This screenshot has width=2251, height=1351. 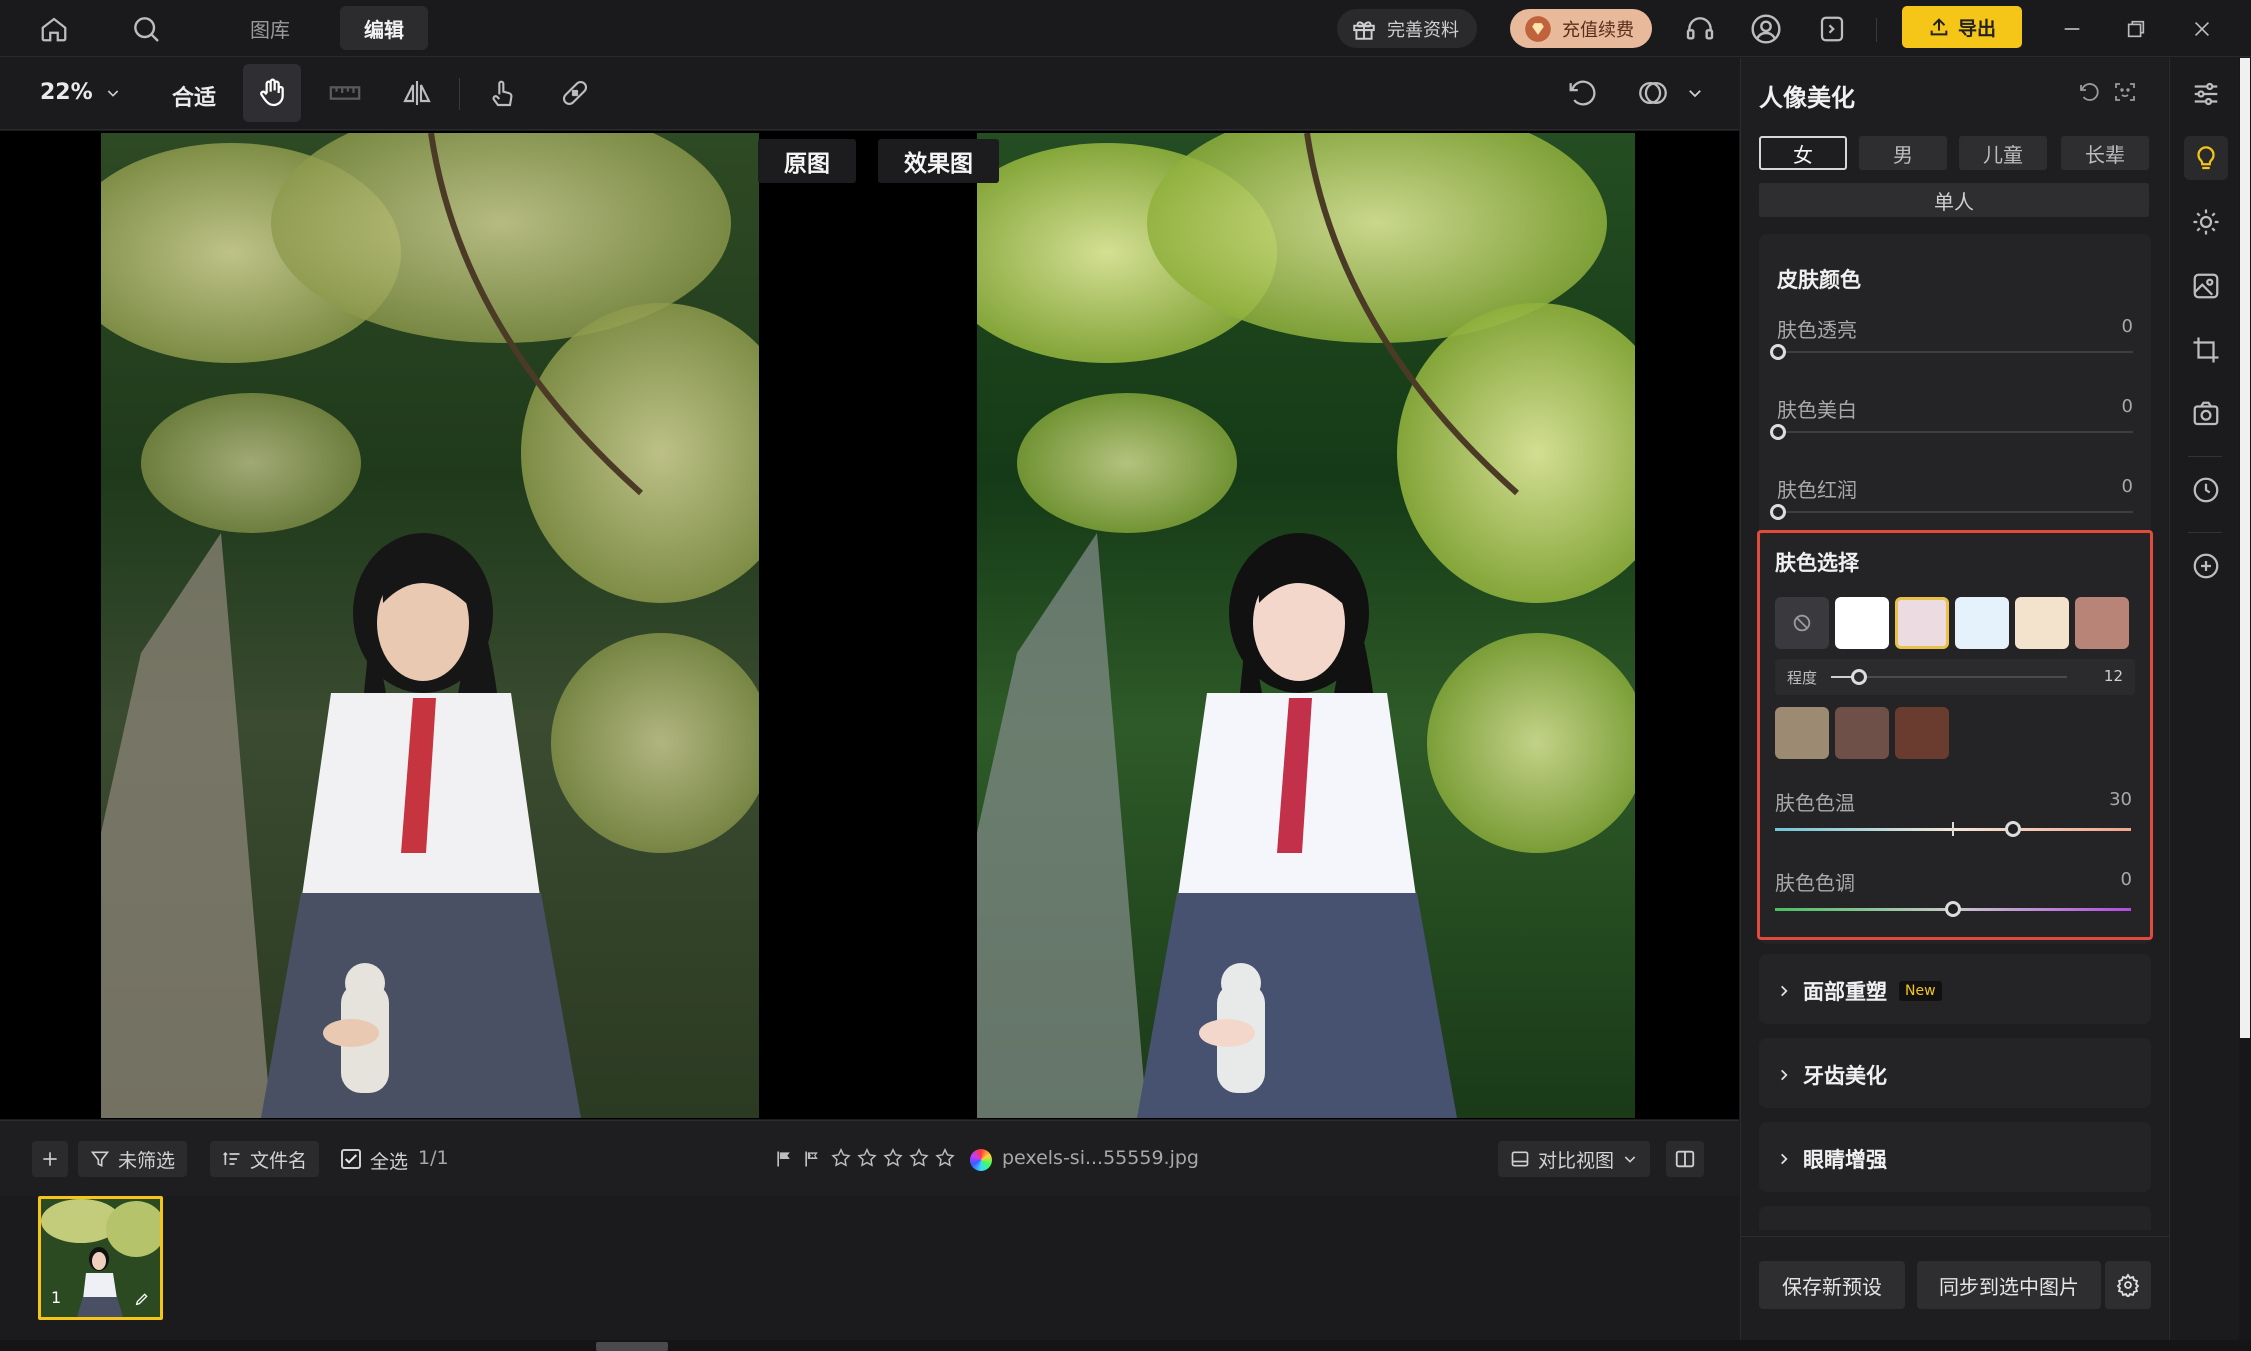 I want to click on zoom-value: 22%, so click(x=66, y=92).